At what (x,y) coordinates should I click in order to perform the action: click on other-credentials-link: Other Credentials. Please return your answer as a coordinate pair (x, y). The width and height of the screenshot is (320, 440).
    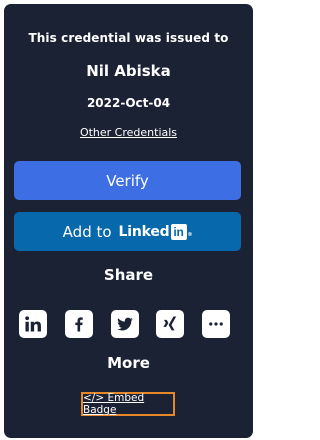
    Looking at the image, I should click on (128, 132).